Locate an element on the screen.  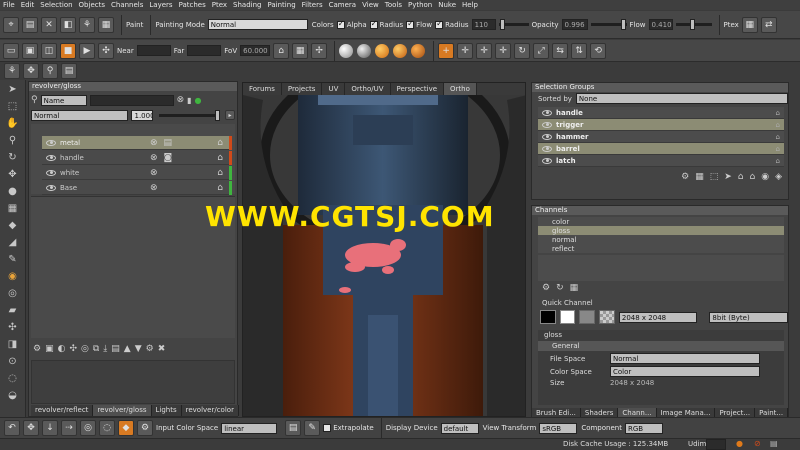
menu-layers: Layers is located at coordinates (160, 5).